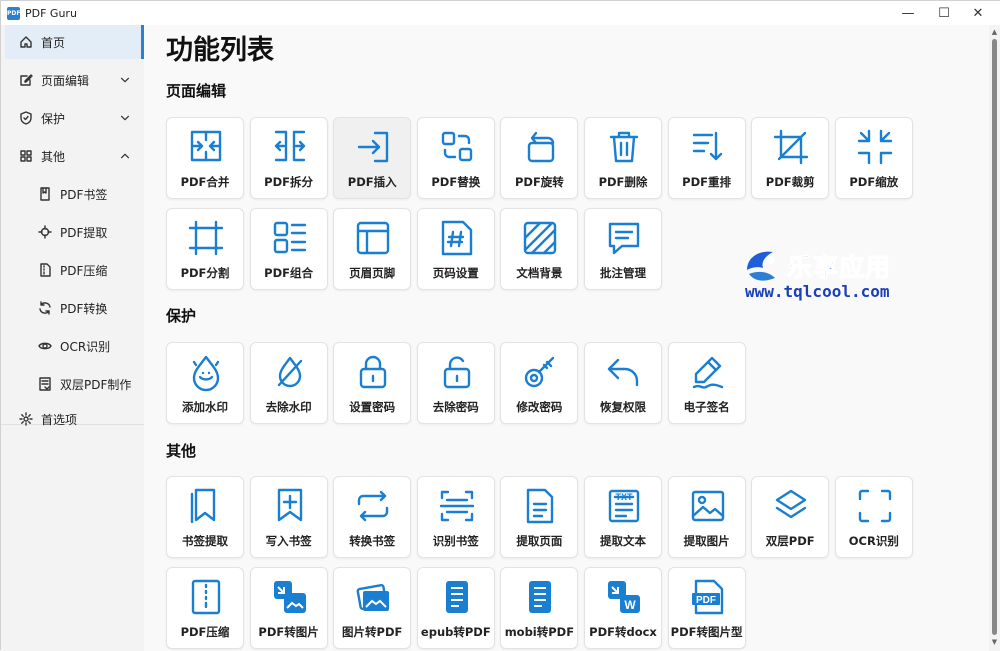 This screenshot has width=1000, height=651. I want to click on scroll-up-icon: ▲, so click(994, 32).